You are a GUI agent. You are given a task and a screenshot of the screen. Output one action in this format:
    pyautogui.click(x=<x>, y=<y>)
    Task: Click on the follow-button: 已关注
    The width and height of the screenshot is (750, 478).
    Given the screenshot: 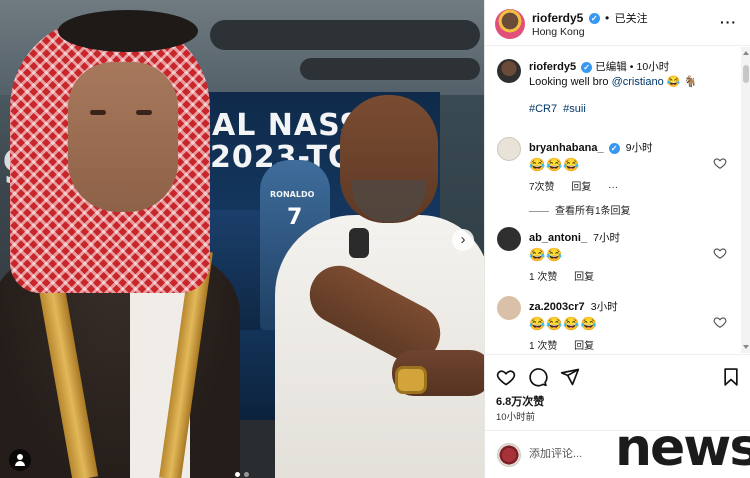 What is the action you would take?
    pyautogui.click(x=631, y=19)
    